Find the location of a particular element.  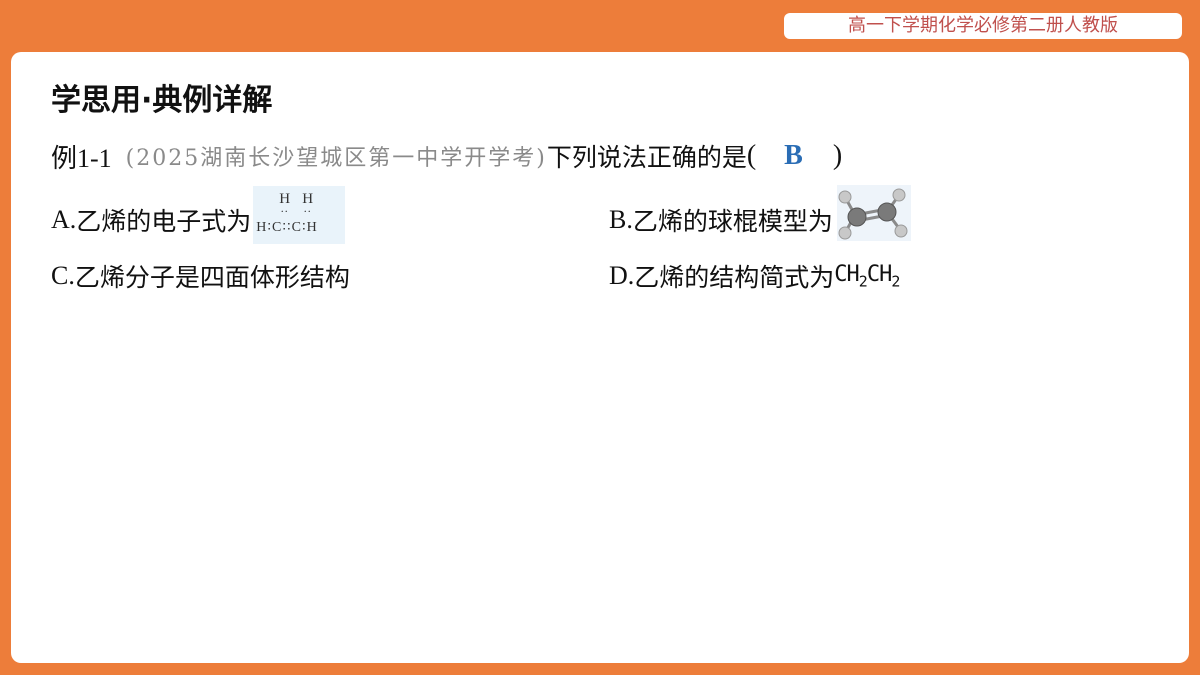

option-a: A. 乙烯的电子式为 H H ·· ·· H∶C∶∶C∶H is located at coordinates (198, 215).